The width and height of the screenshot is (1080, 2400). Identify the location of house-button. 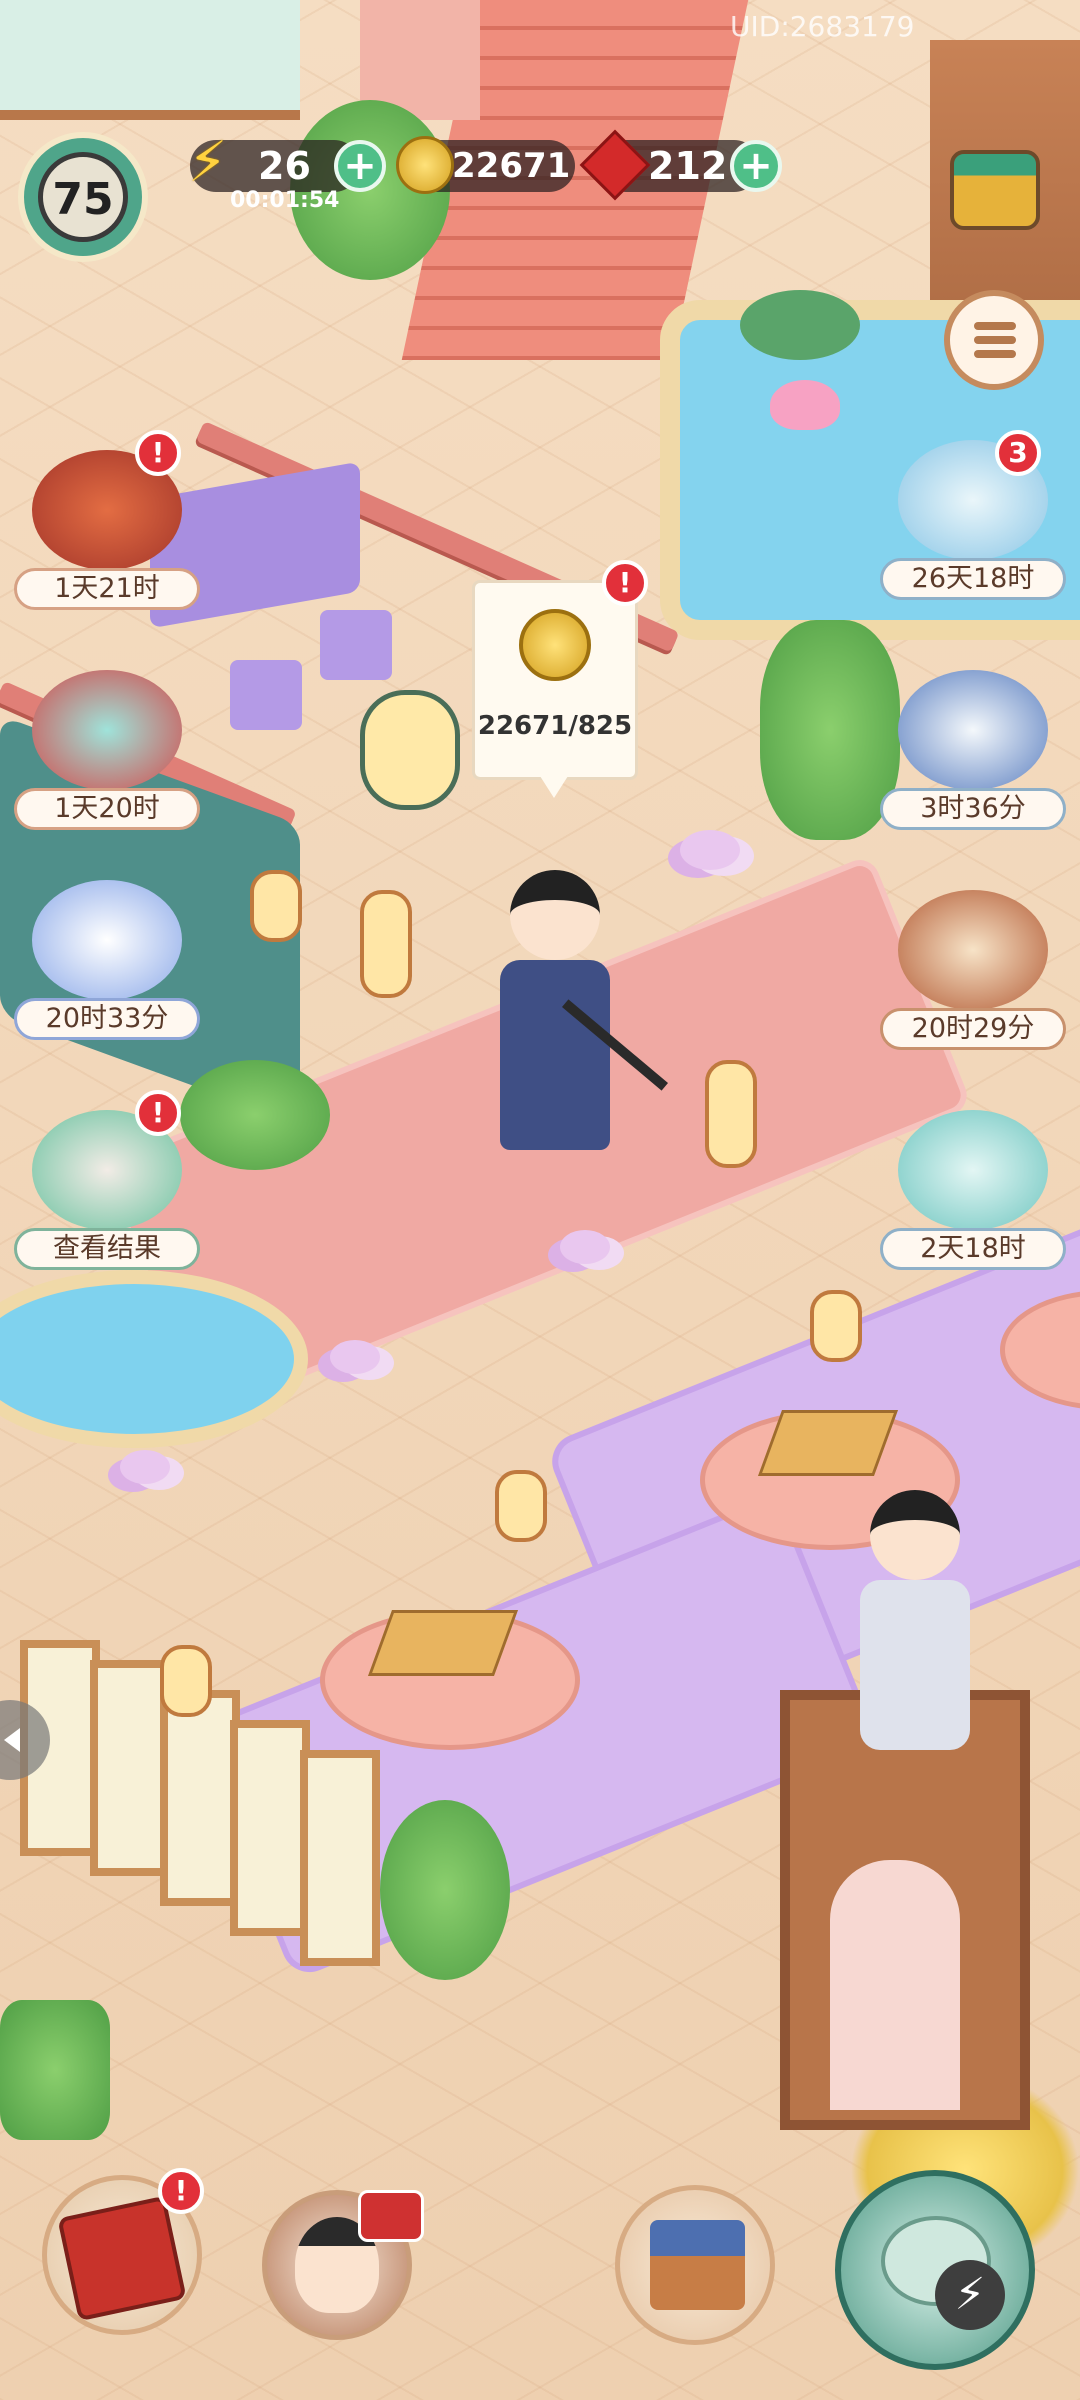
(695, 2265).